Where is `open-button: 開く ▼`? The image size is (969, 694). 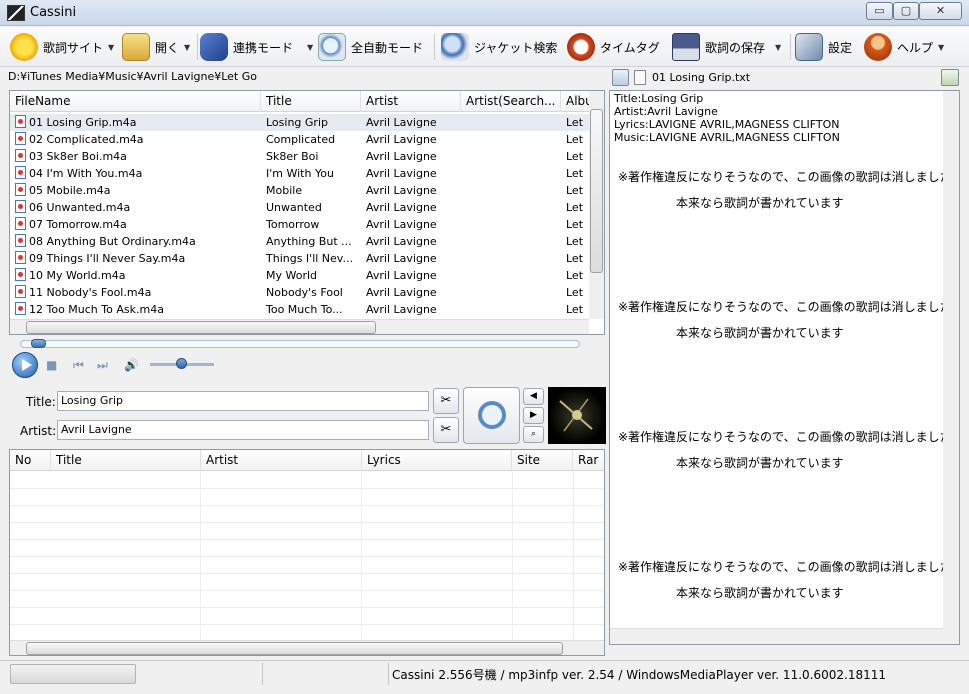
open-button: 開く ▼ is located at coordinates (156, 47).